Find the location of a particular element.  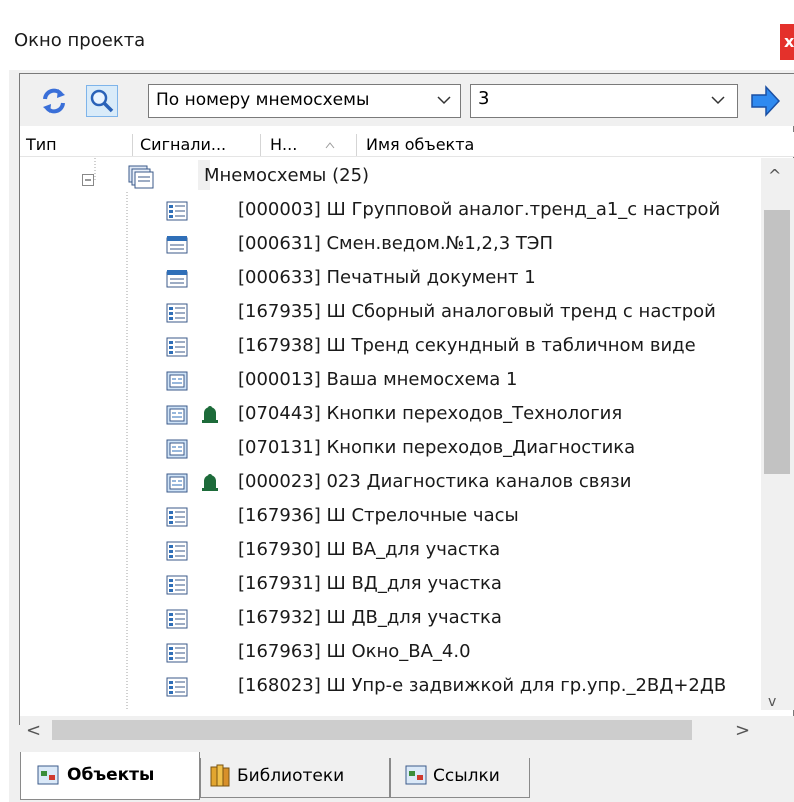

tab-objects-label: Объекты is located at coordinates (111, 775).